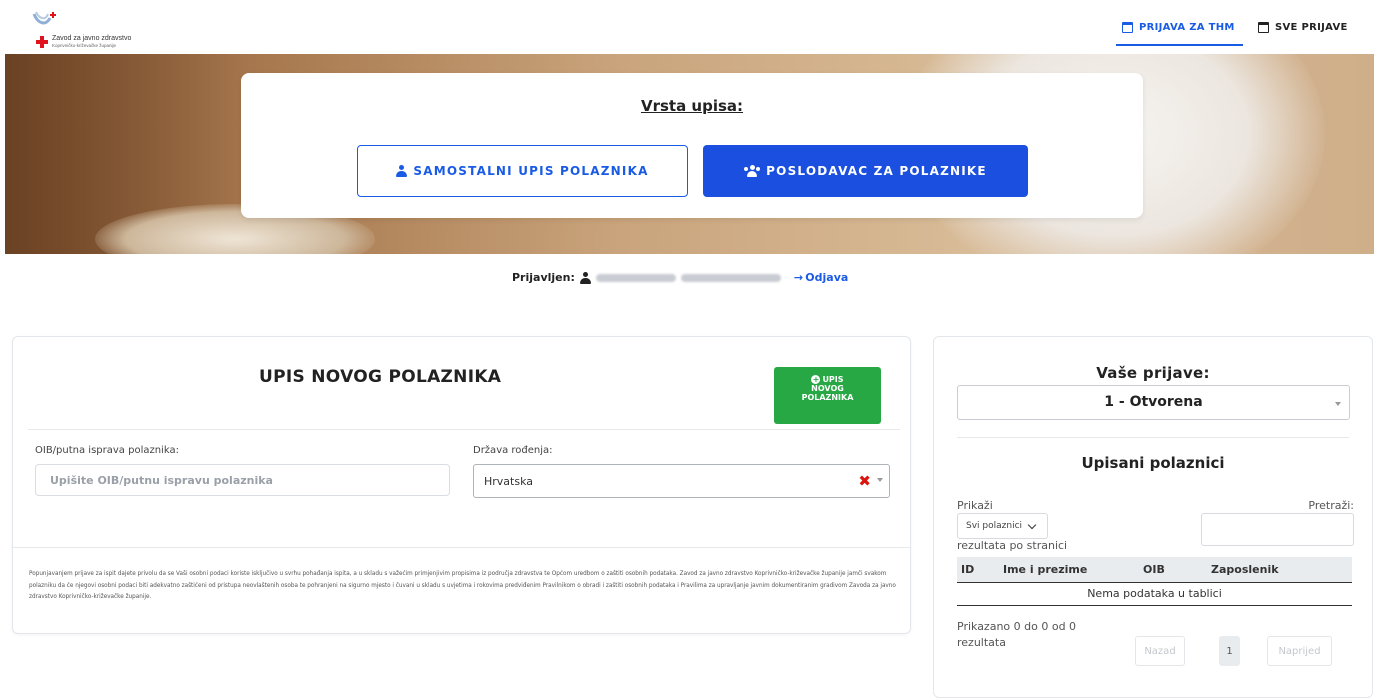  I want to click on enrollment-type-title: Vrsta upisa:, so click(692, 106).